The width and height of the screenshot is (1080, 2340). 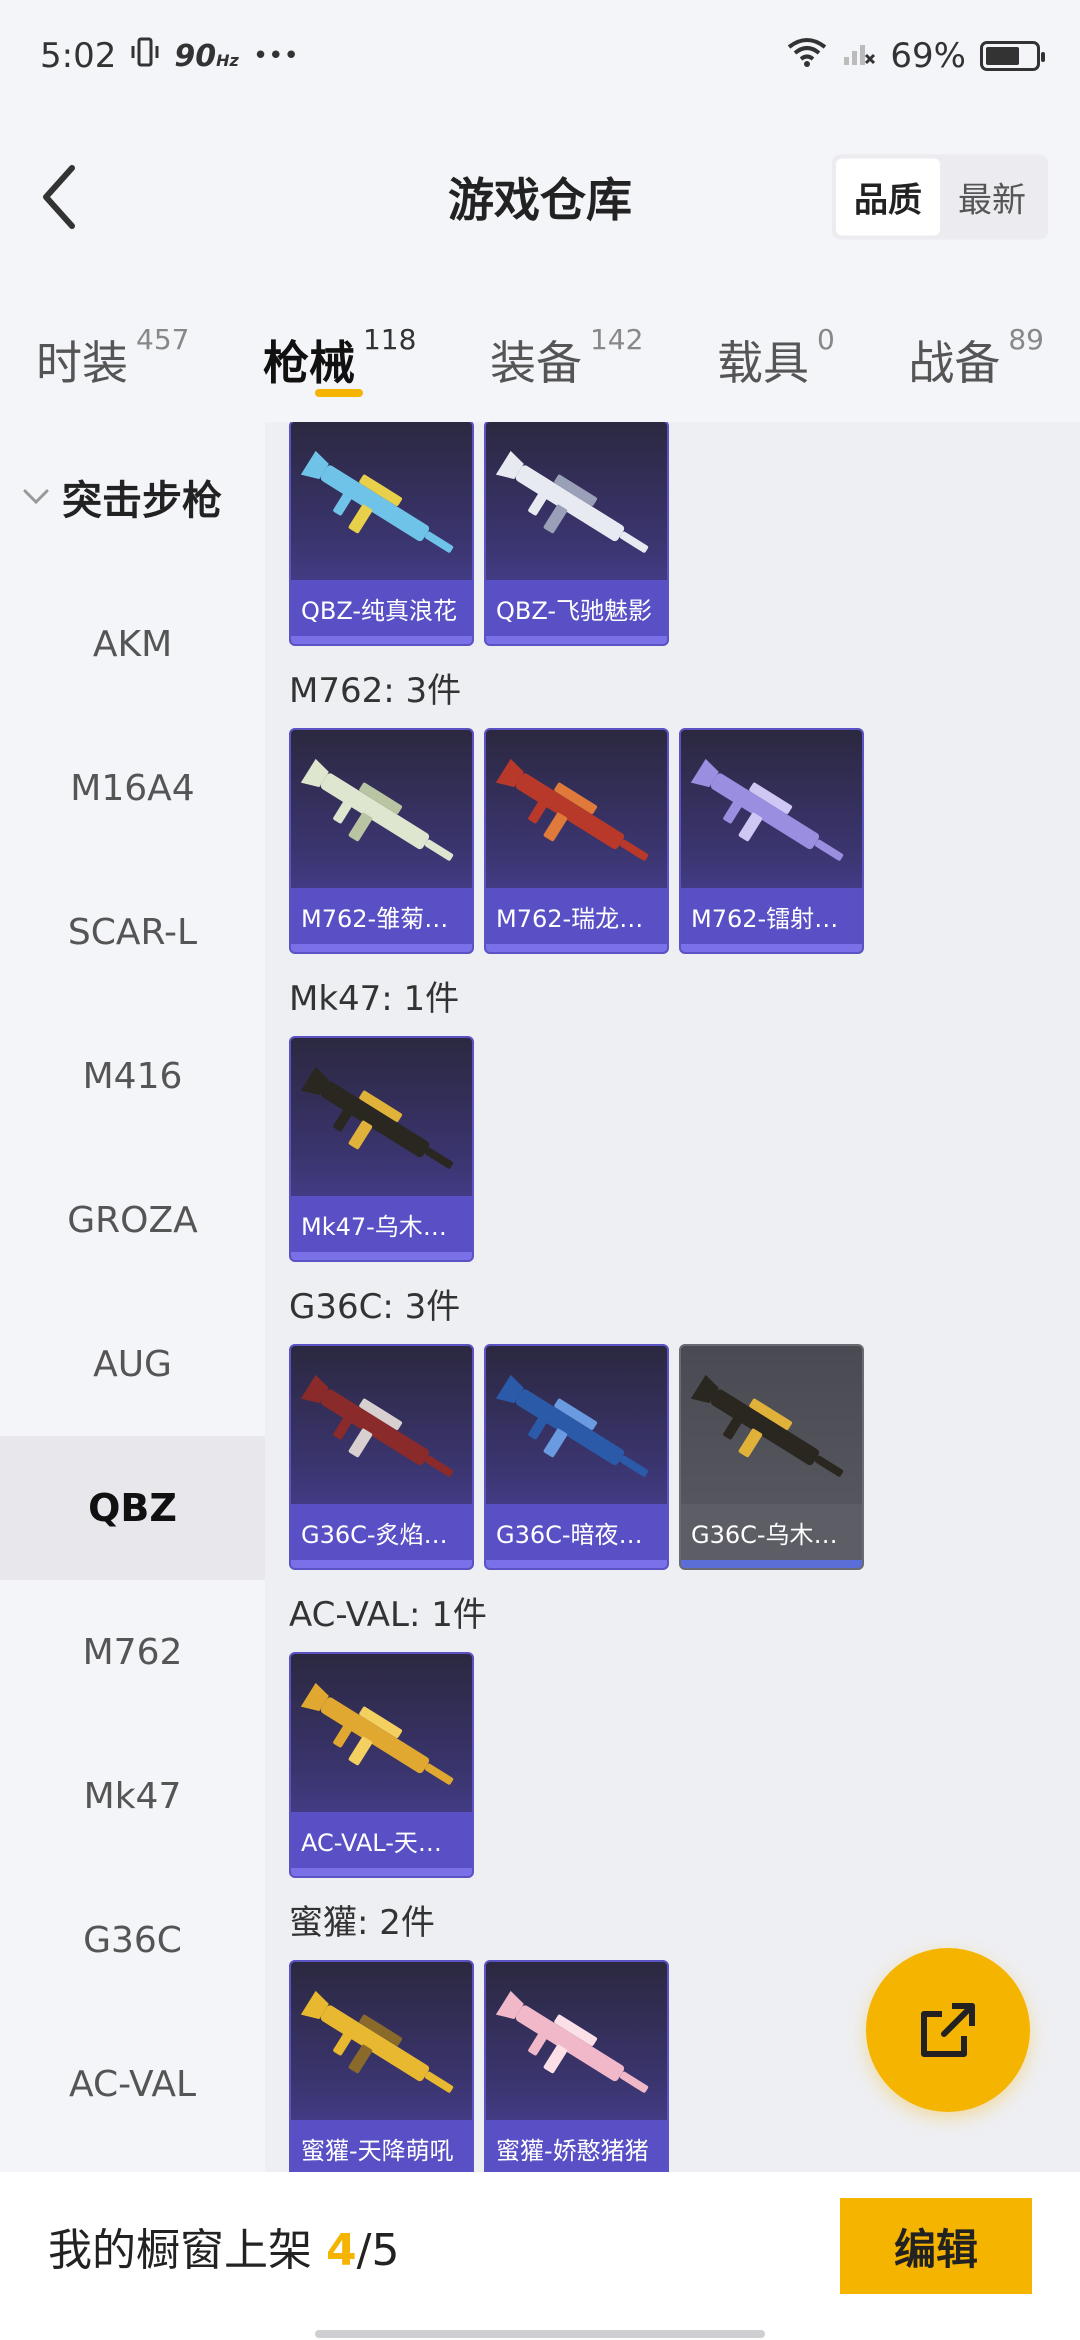 What do you see at coordinates (976, 352) in the screenshot?
I see `tab-supplies: 战备 89` at bounding box center [976, 352].